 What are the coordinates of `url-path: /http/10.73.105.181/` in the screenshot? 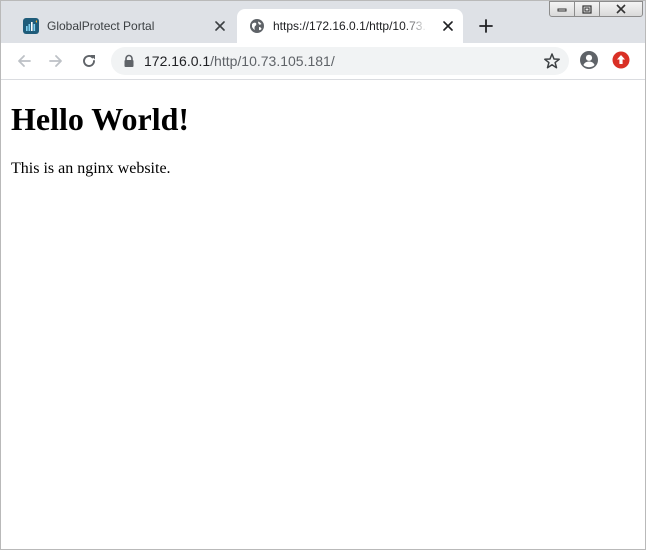 It's located at (272, 61).